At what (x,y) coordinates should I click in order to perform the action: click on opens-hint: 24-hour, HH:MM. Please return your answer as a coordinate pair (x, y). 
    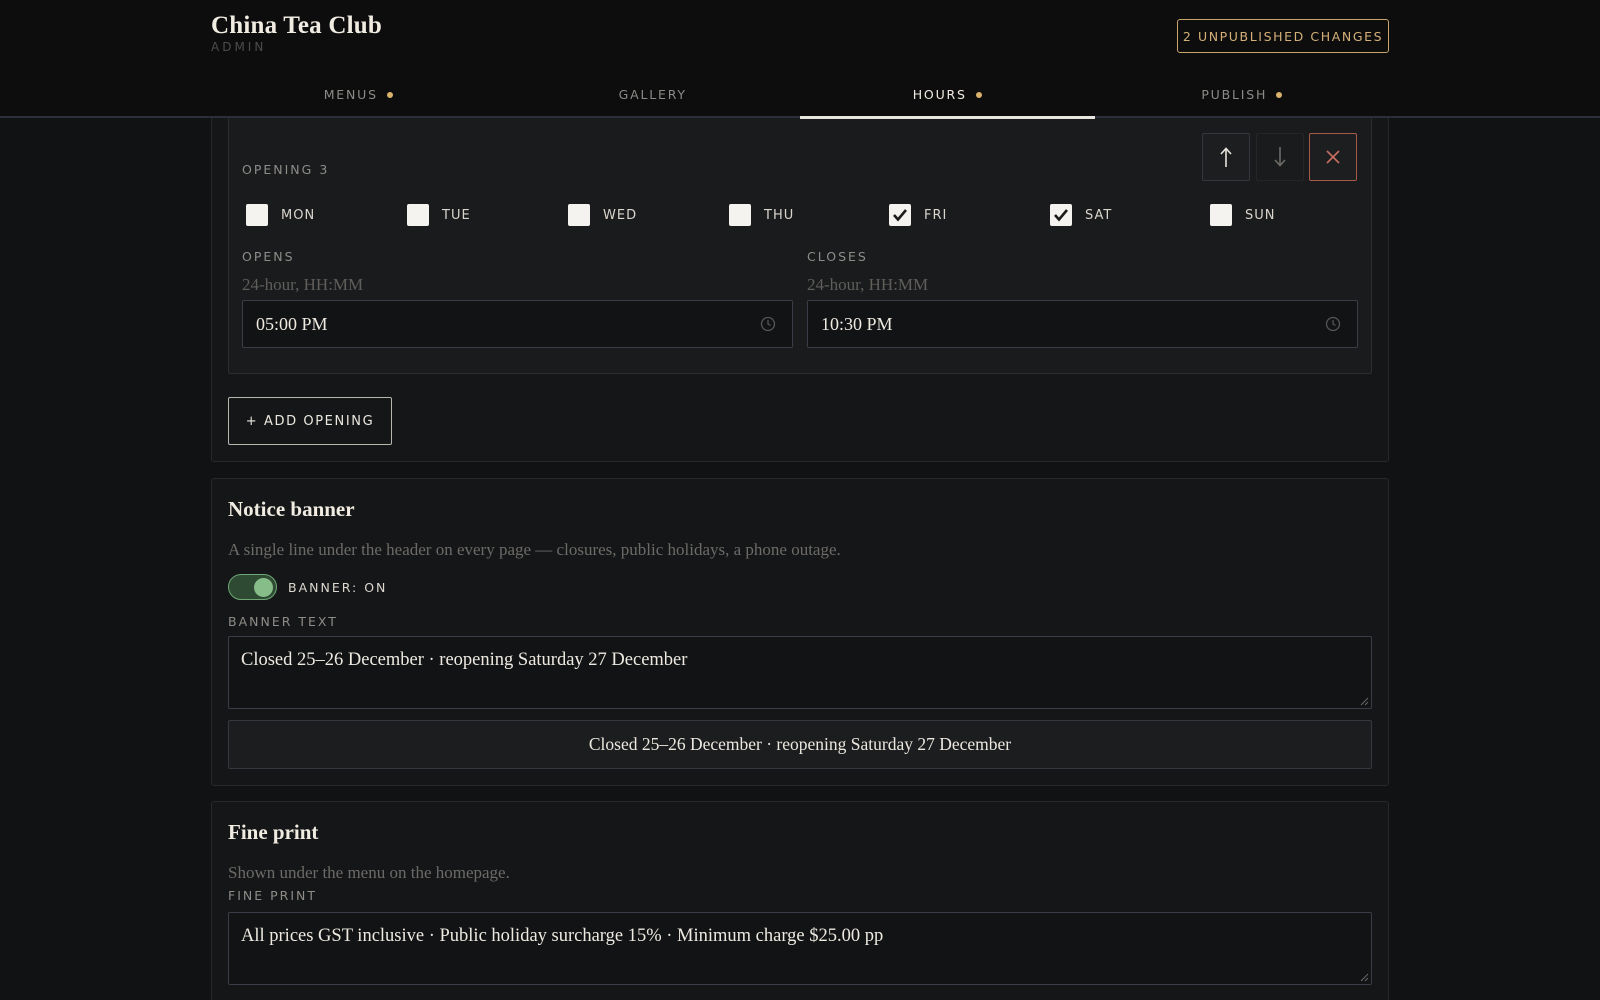
    Looking at the image, I should click on (303, 284).